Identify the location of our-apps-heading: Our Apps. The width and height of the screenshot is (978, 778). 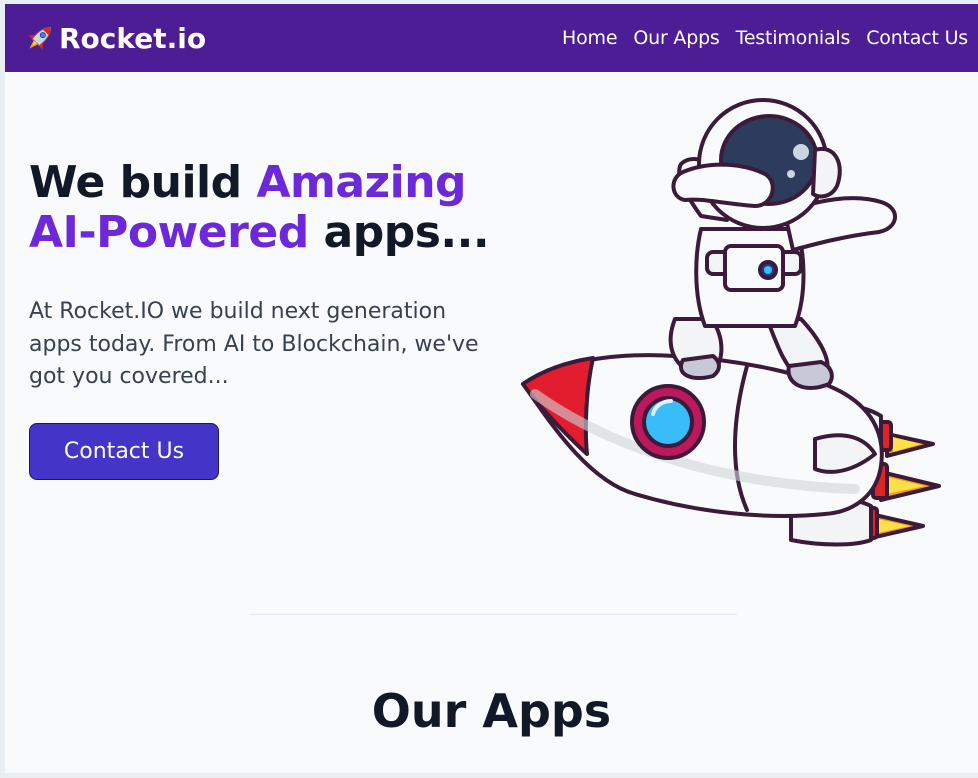
(491, 711).